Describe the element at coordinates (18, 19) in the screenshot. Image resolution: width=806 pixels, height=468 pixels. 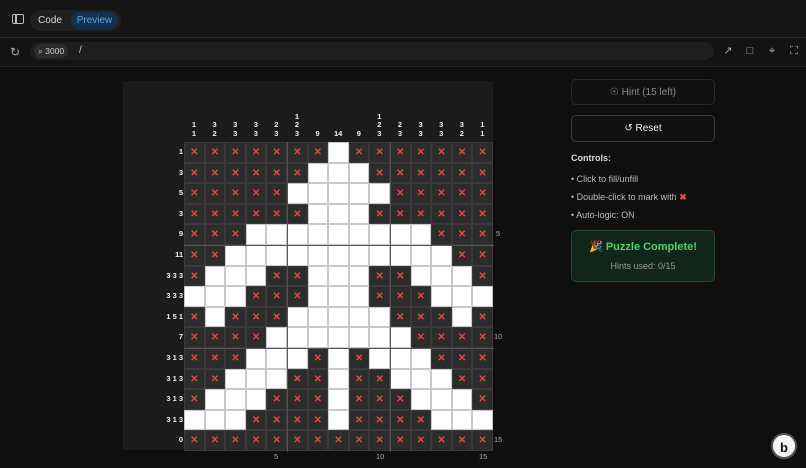
I see `sidebar-toggle-icon` at that location.